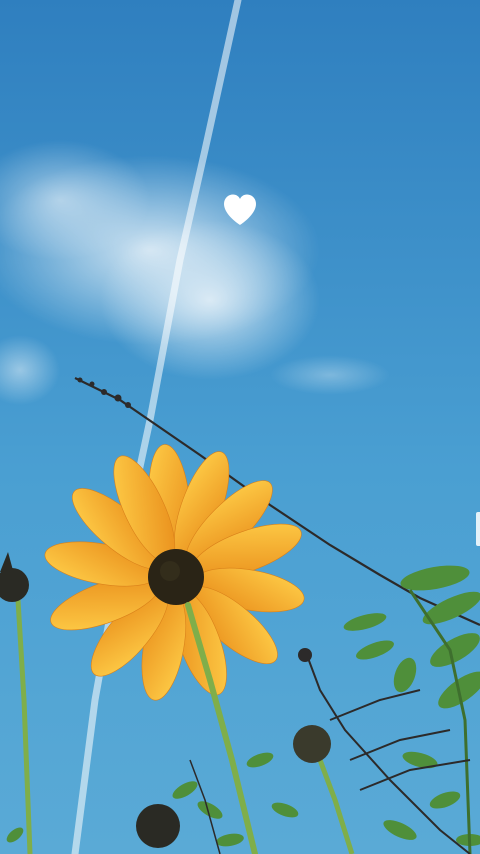 Image resolution: width=480 pixels, height=854 pixels. I want to click on edge-scroll-handle, so click(478, 529).